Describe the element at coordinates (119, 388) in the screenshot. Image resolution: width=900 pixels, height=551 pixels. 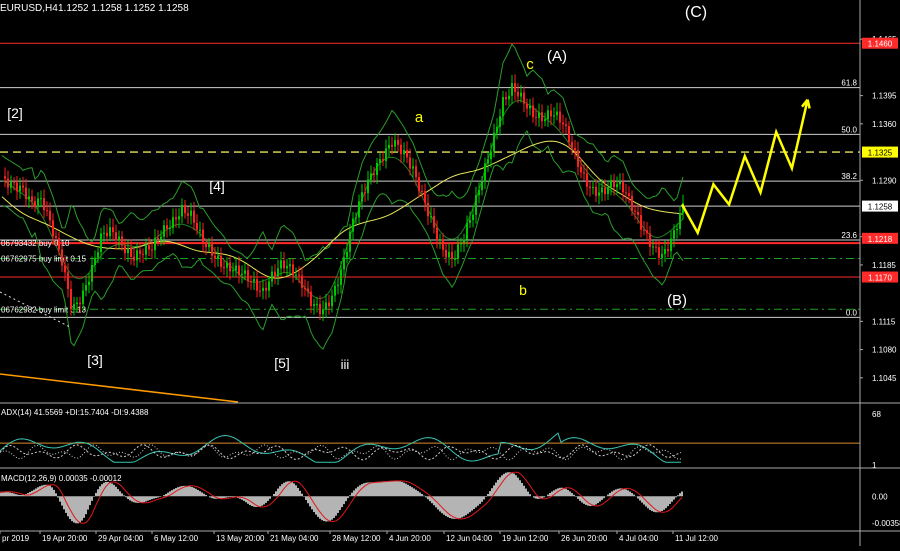
I see `trendline` at that location.